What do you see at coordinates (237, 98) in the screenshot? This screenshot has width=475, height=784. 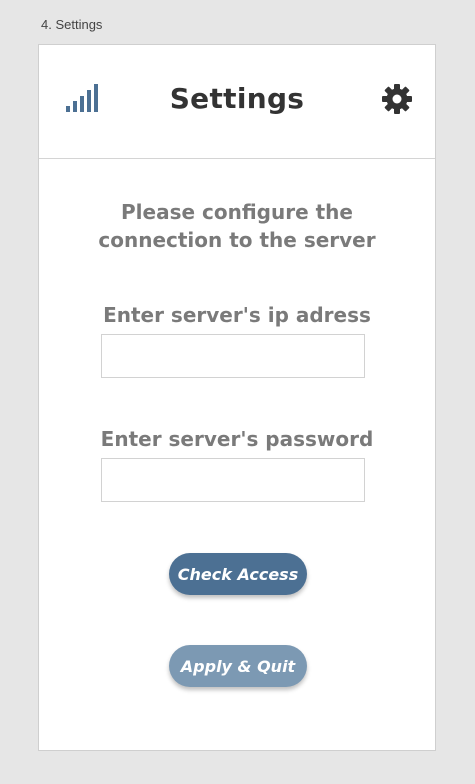 I see `page-title: Settings` at bounding box center [237, 98].